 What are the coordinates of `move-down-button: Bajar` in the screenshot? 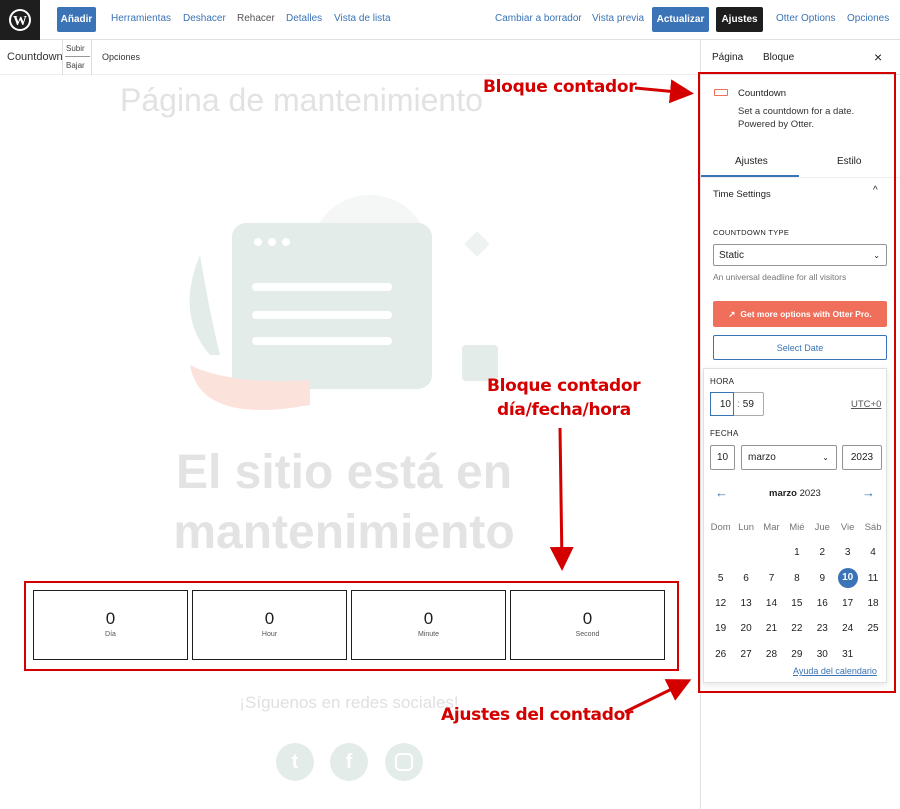 It's located at (75, 65).